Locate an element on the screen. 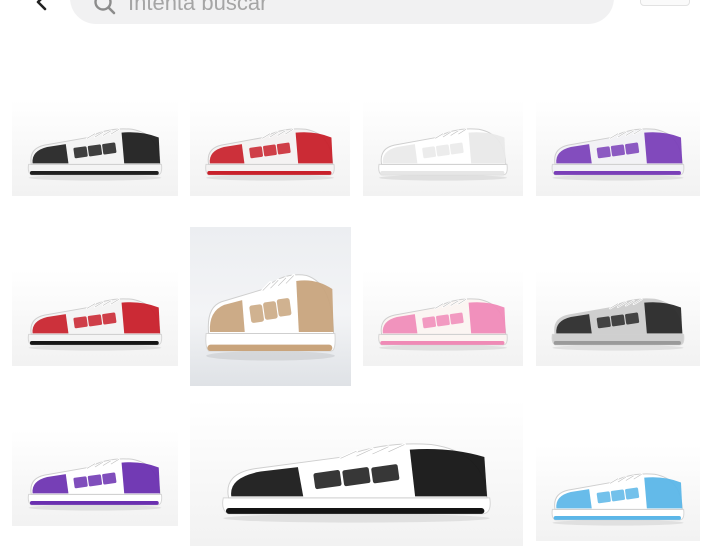 Image resolution: width=709 pixels, height=546 pixels. sneaker-all-white is located at coordinates (443, 154).